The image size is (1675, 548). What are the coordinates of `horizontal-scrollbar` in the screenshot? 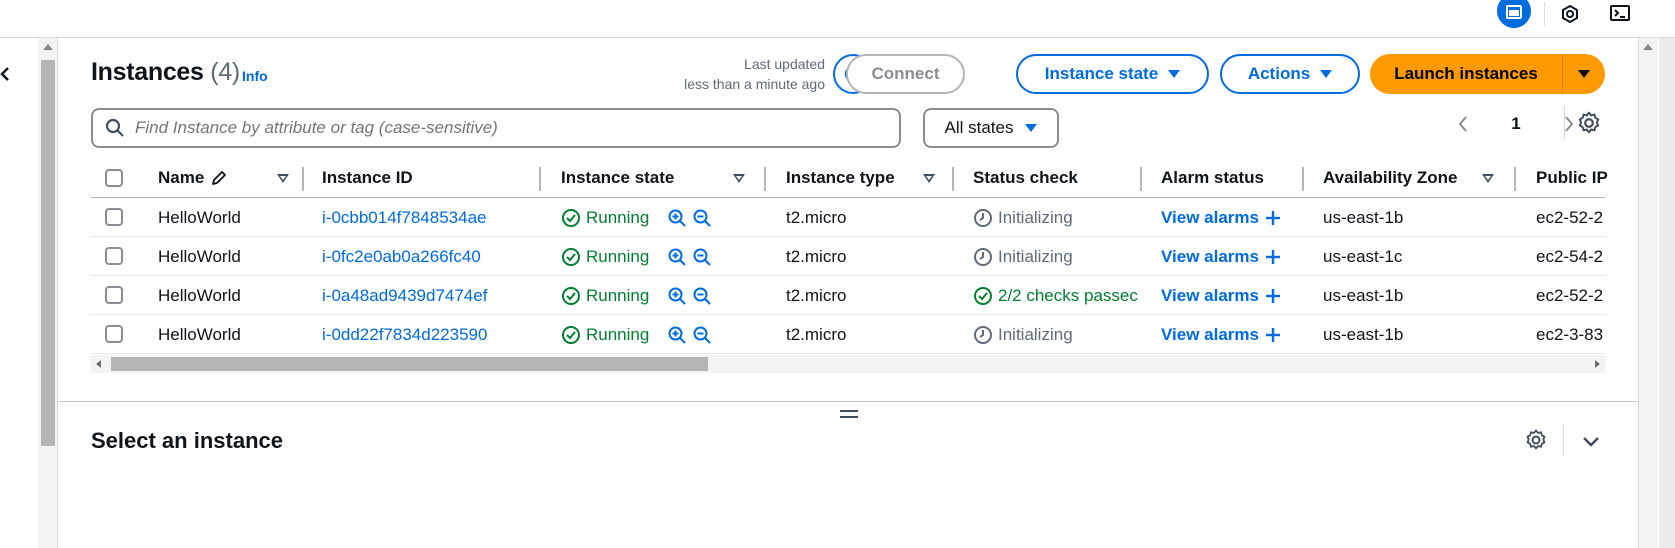 It's located at (848, 364).